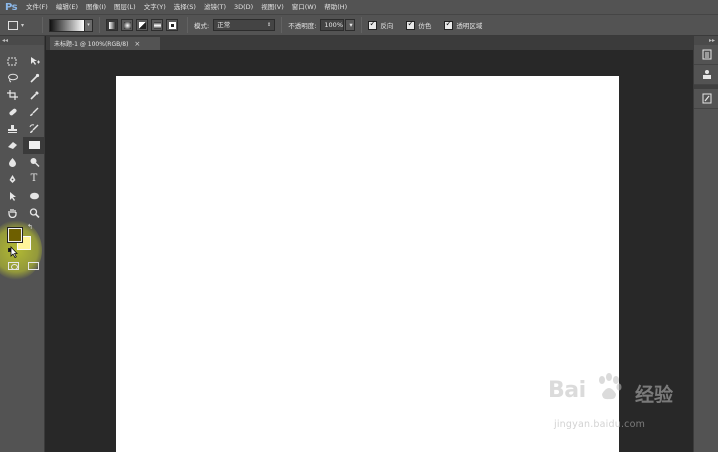  What do you see at coordinates (272, 7) in the screenshot?
I see `menu-view: 视图(V)` at bounding box center [272, 7].